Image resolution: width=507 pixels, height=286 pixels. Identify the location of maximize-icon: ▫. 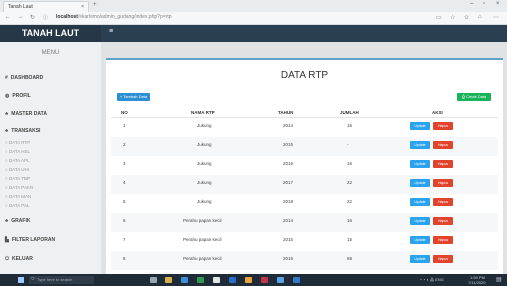
(484, 4).